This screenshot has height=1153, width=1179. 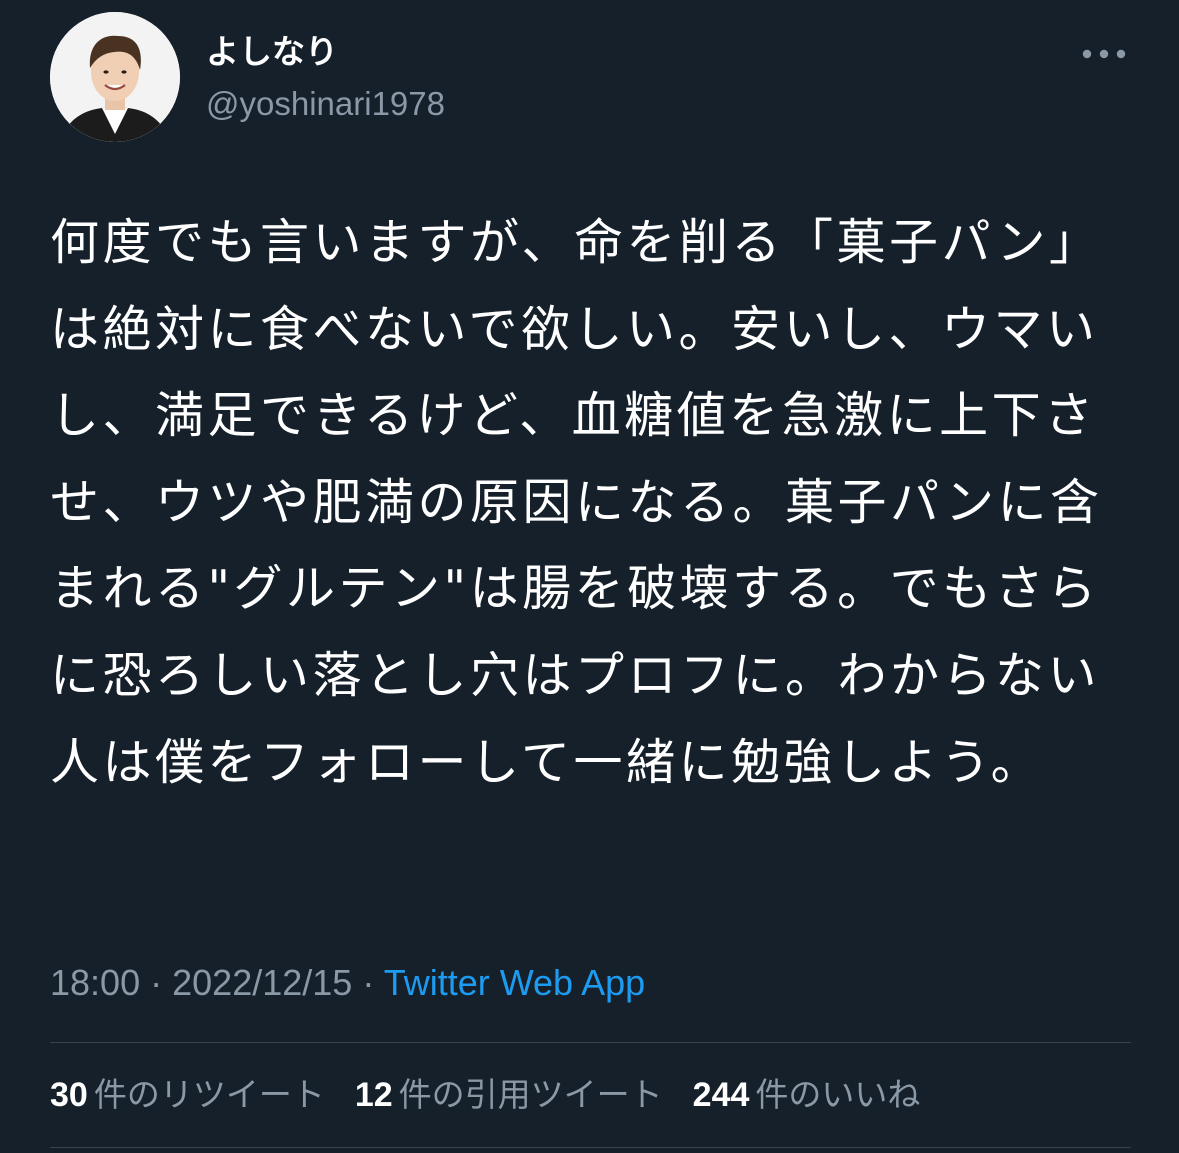 I want to click on retweet-label: 件のリツイート, so click(x=209, y=1094).